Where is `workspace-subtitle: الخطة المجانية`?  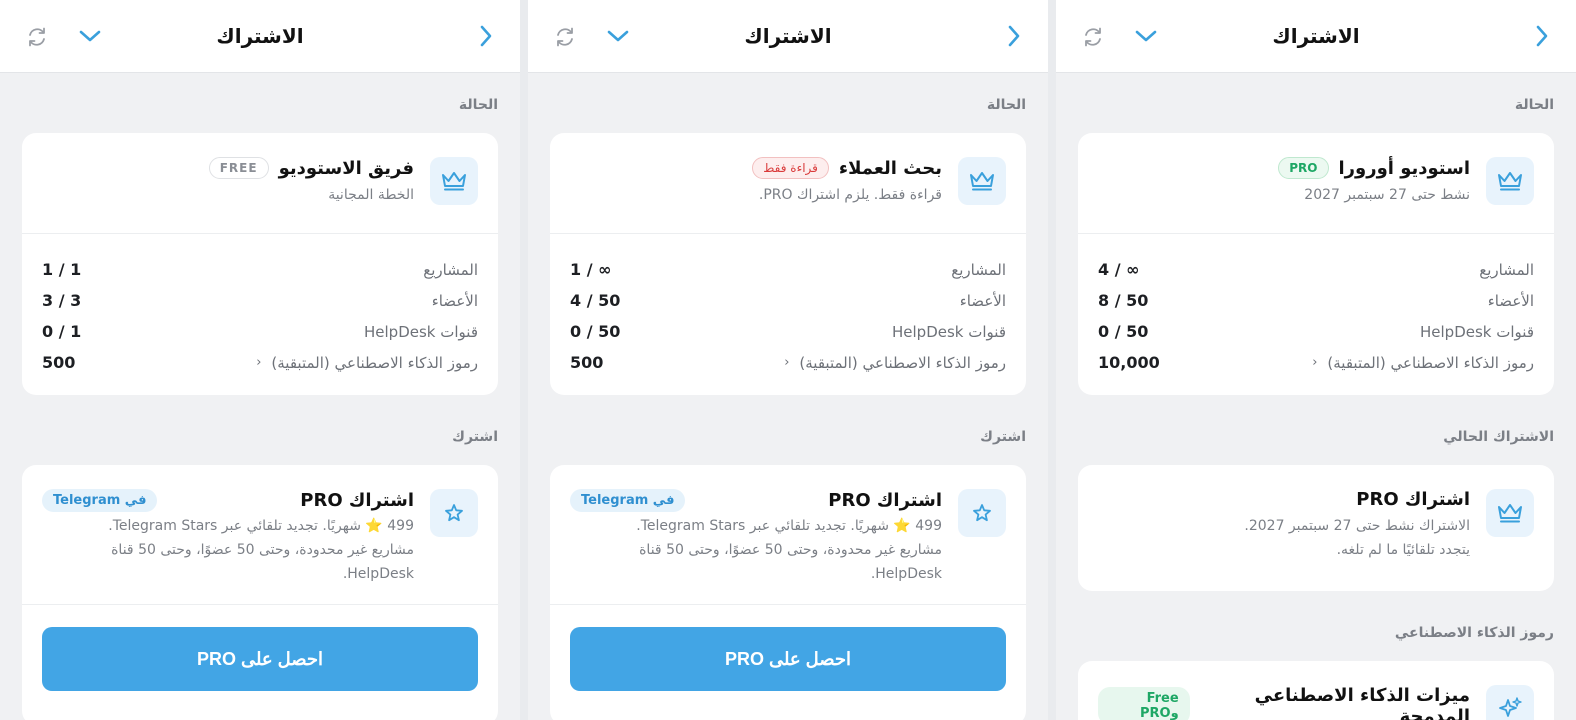 workspace-subtitle: الخطة المجانية is located at coordinates (371, 195).